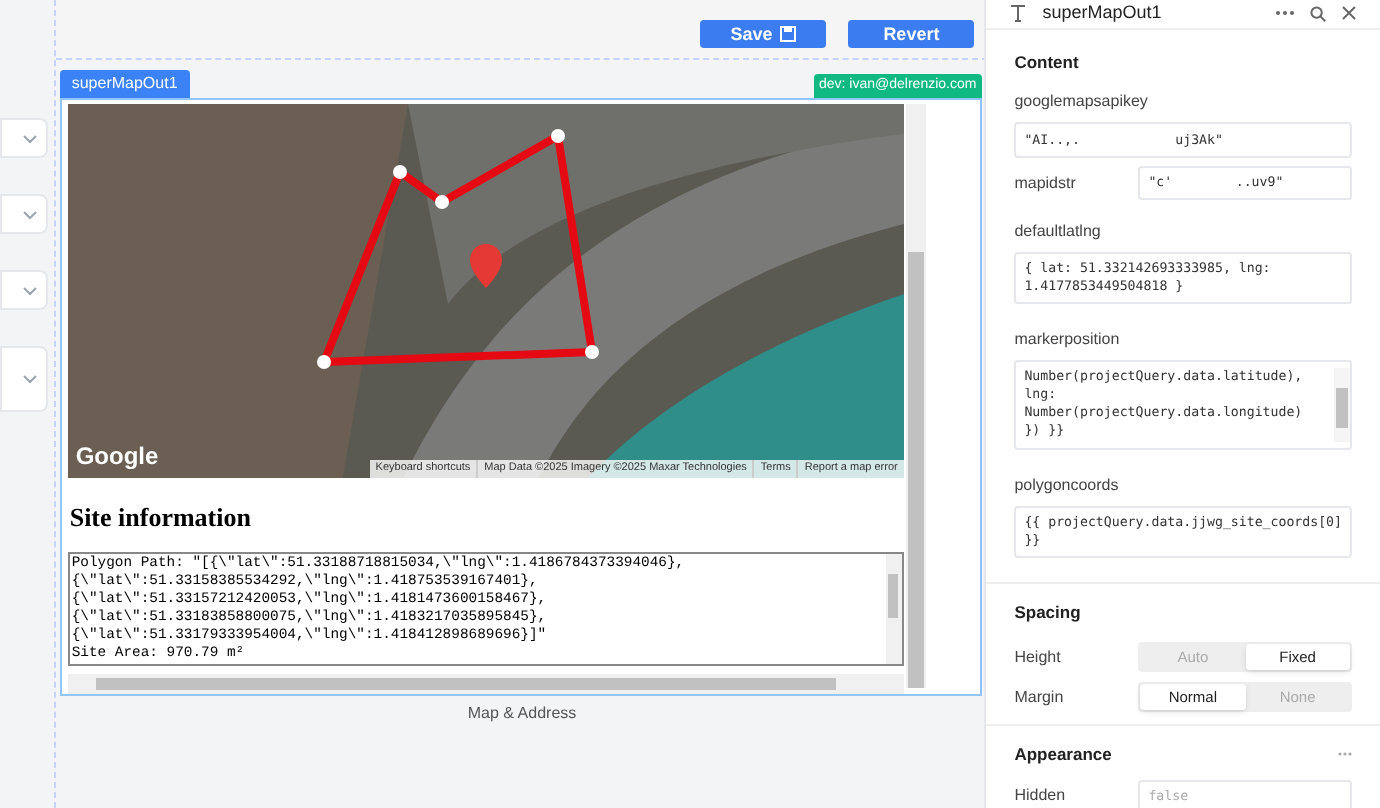 This screenshot has width=1380, height=808. I want to click on component-name-tag: superMapOut1, so click(124, 84).